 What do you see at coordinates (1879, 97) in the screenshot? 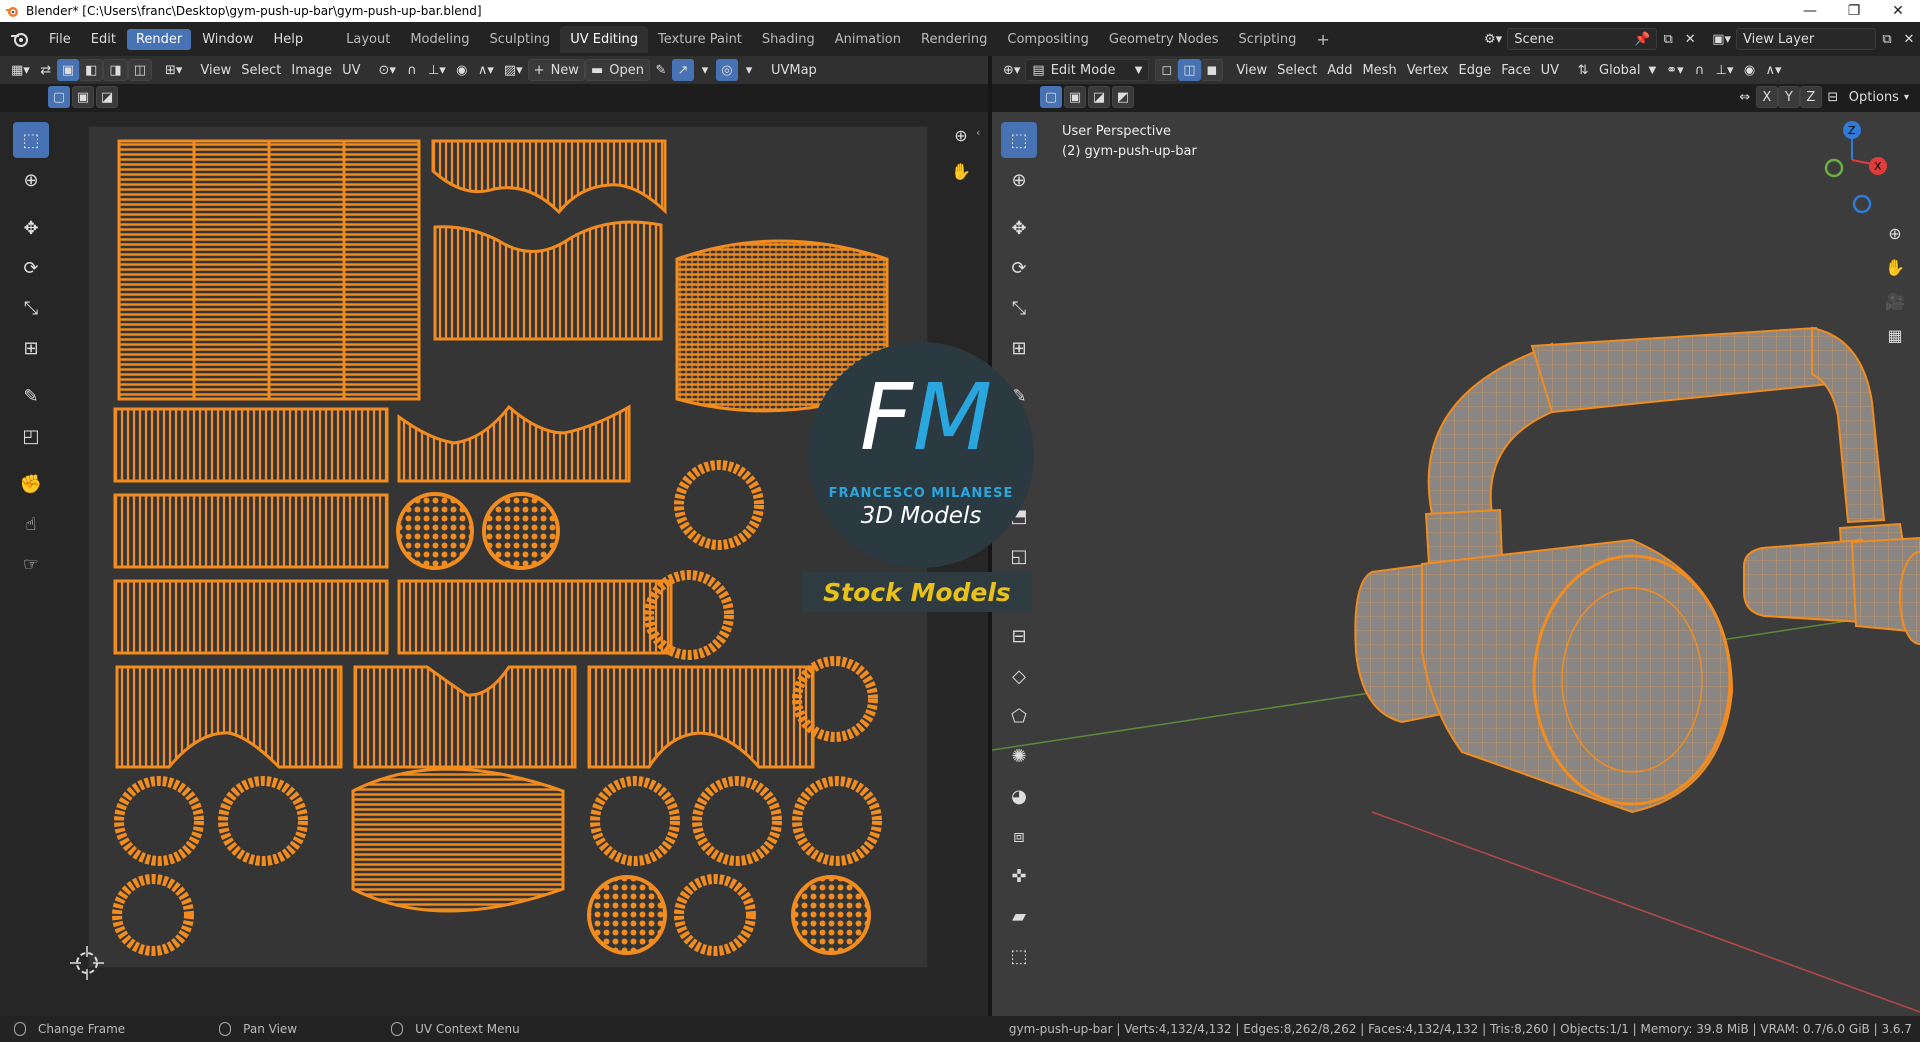
I see `options-dropdown: Options ▾` at bounding box center [1879, 97].